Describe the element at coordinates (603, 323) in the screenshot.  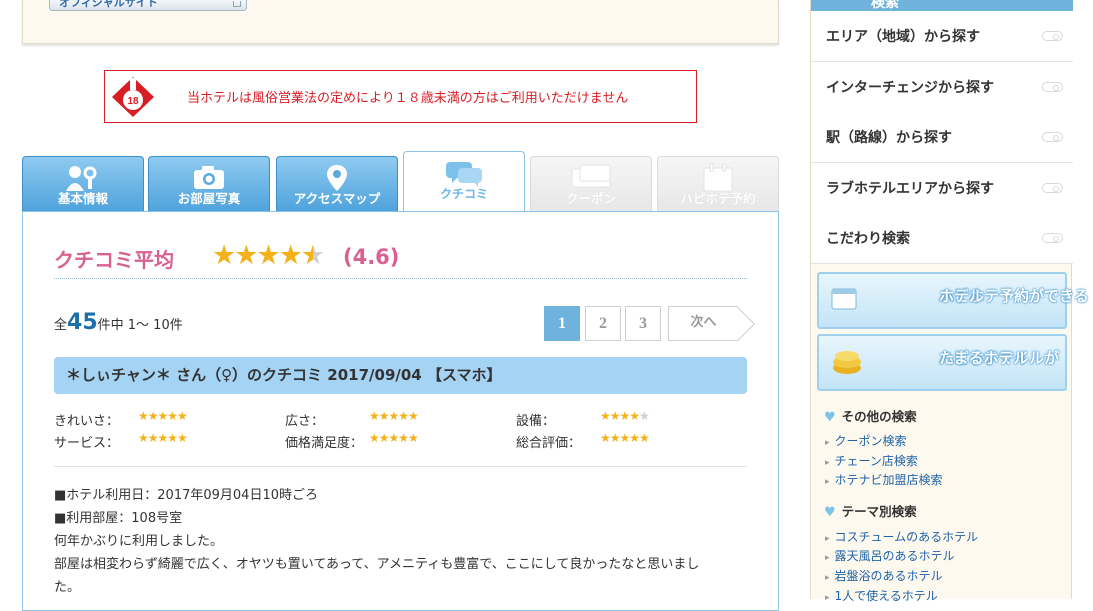
I see `page-2-button: 2` at that location.